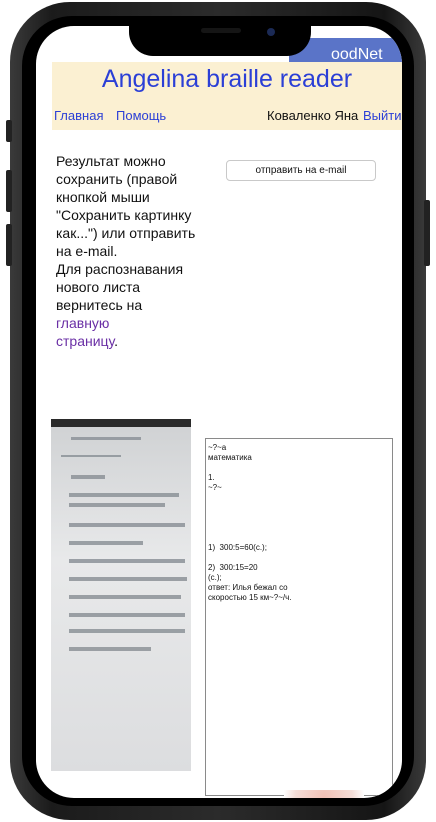 This screenshot has height=822, width=436. I want to click on braille-dots-image, so click(124, 544).